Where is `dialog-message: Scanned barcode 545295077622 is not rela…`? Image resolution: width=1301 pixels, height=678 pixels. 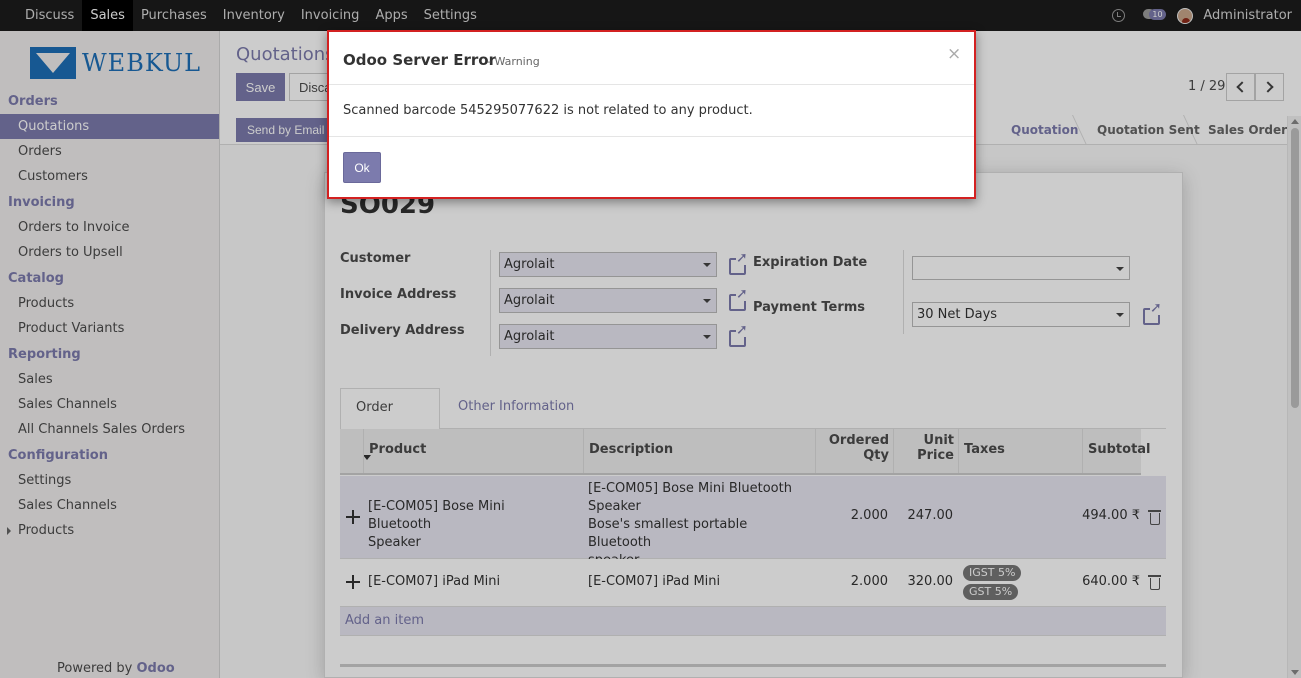
dialog-message: Scanned barcode 545295077622 is not rela… is located at coordinates (548, 110).